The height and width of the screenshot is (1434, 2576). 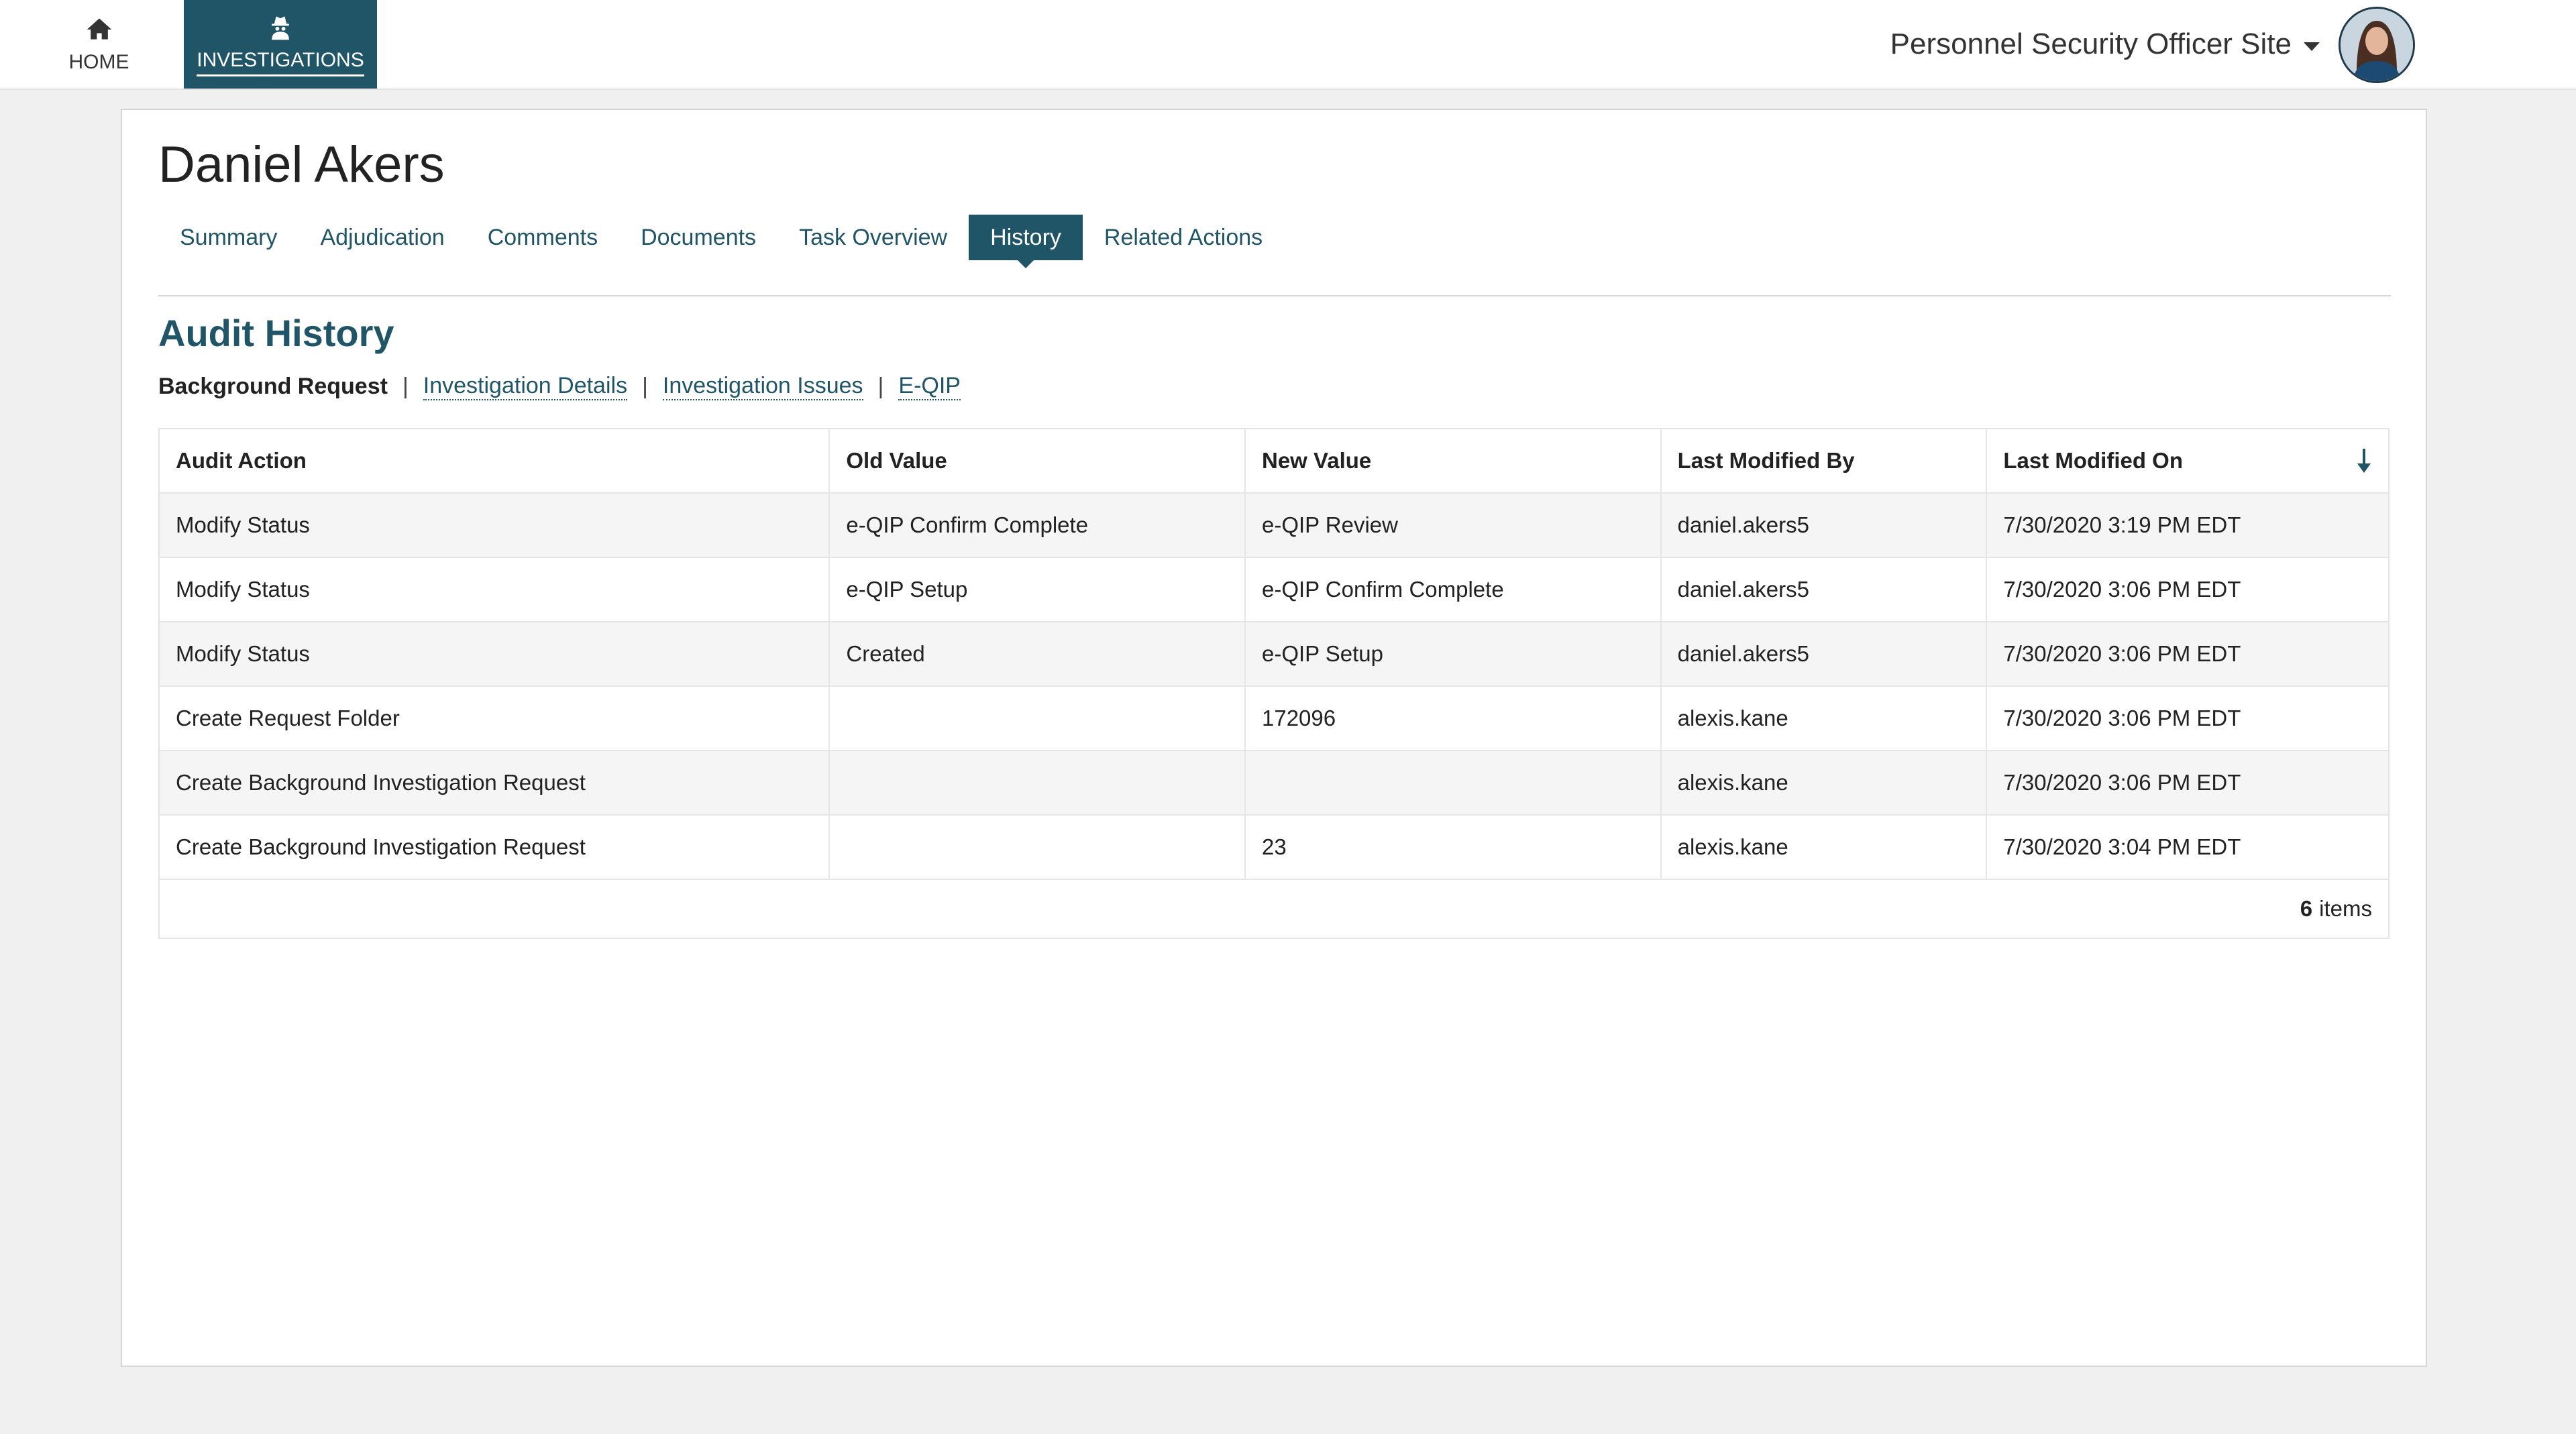 What do you see at coordinates (276, 333) in the screenshot?
I see `section-title: Audit History` at bounding box center [276, 333].